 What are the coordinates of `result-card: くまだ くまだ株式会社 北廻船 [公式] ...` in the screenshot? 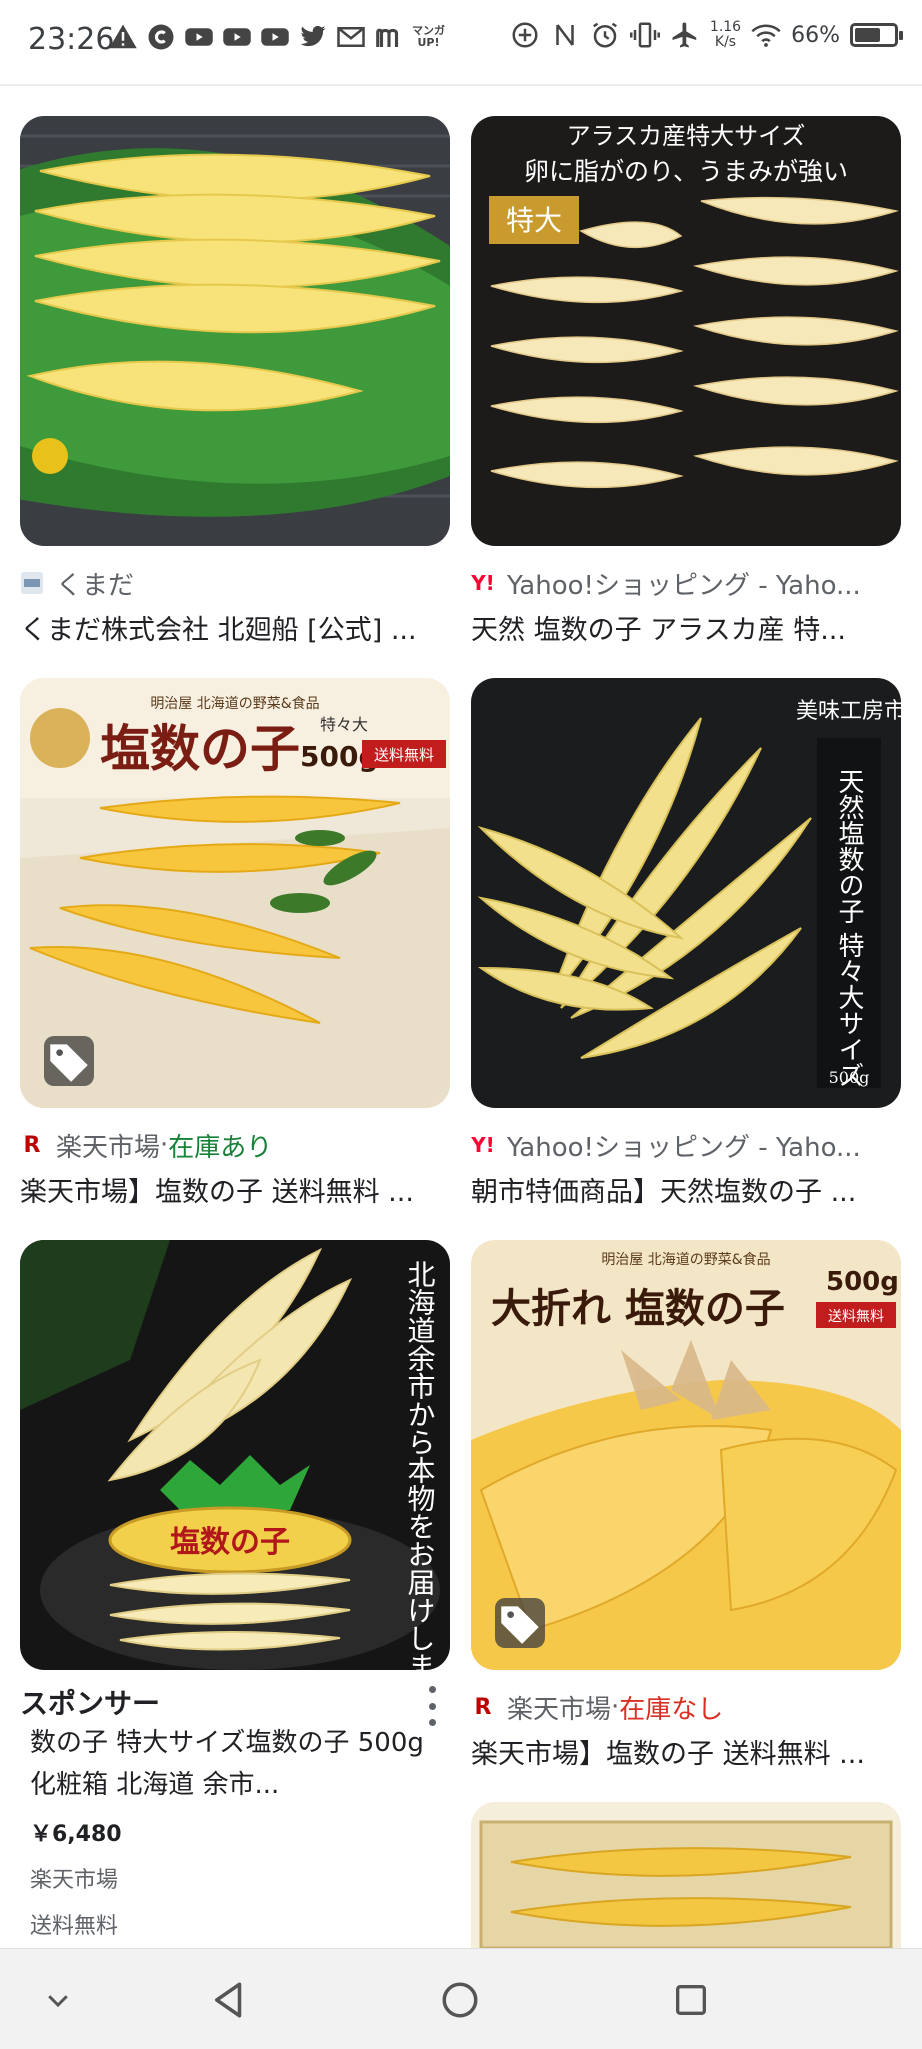 It's located at (235, 381).